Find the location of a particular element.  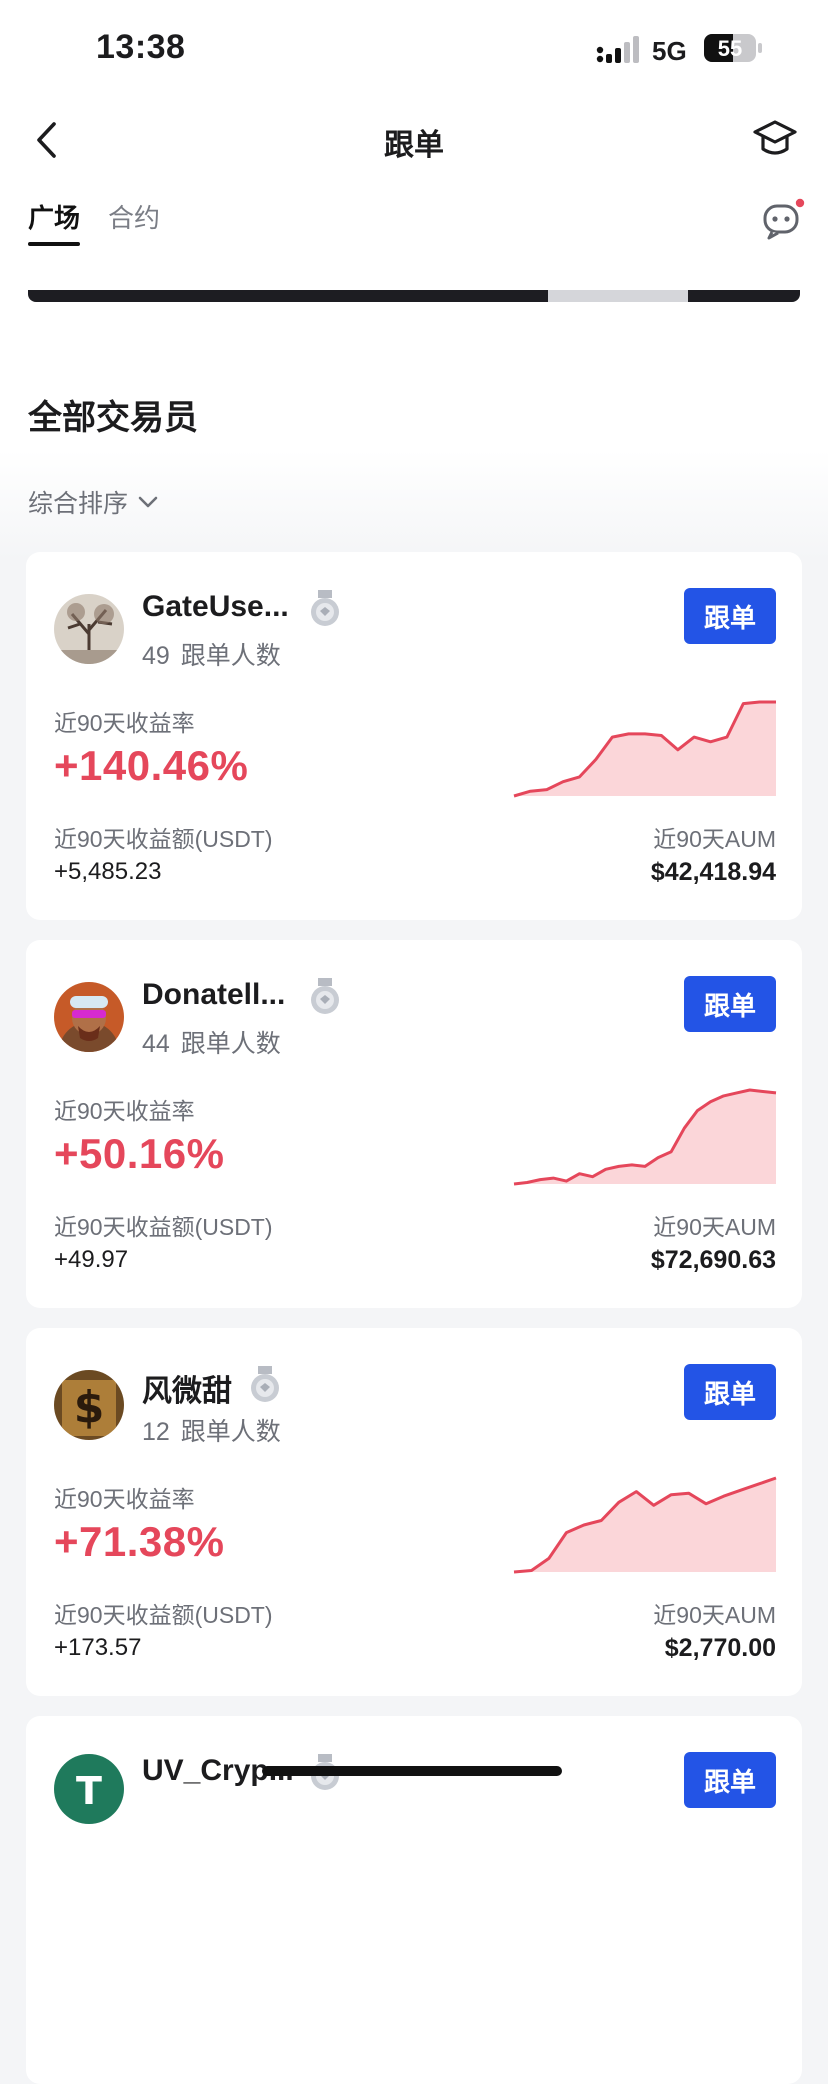

followers-count: 49 跟单人数 is located at coordinates (211, 656).